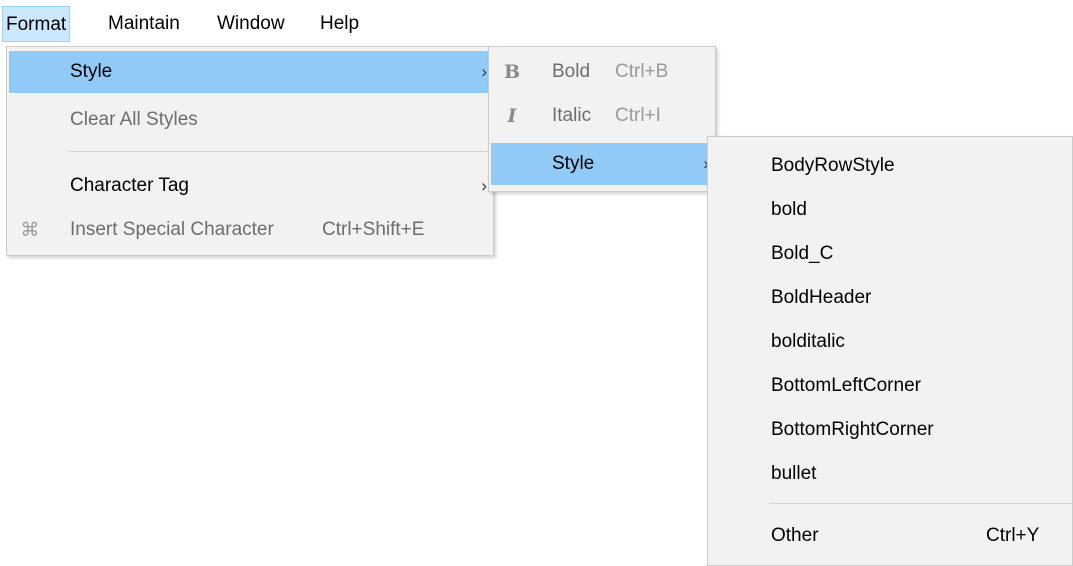 The image size is (1073, 566). I want to click on italic-item: I Italic Ctrl+I, so click(602, 116).